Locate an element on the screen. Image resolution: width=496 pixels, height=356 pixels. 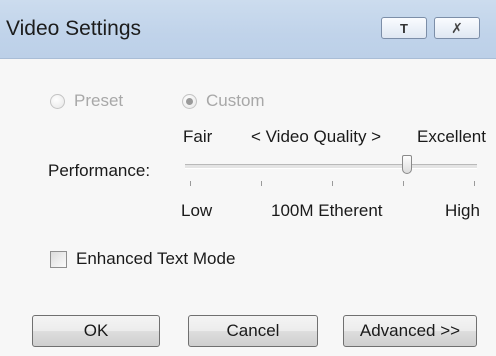
custom-radio-label: Custom is located at coordinates (235, 100).